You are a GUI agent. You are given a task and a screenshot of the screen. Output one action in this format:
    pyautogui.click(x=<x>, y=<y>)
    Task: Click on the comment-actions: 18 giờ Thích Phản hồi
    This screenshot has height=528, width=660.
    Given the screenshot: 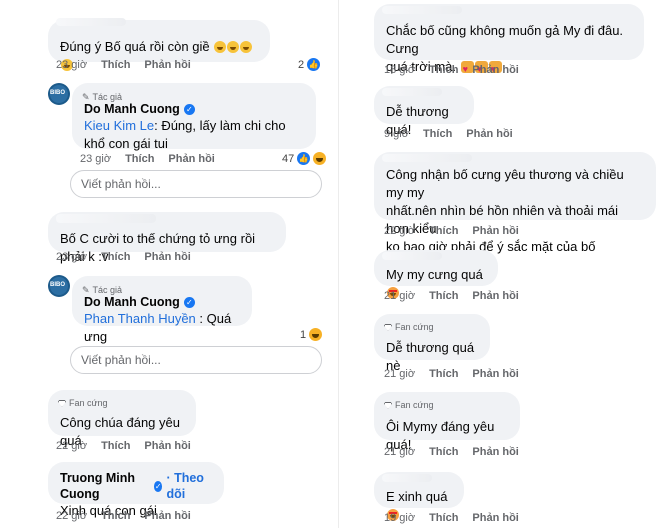 What is the action you would take?
    pyautogui.click(x=451, y=70)
    